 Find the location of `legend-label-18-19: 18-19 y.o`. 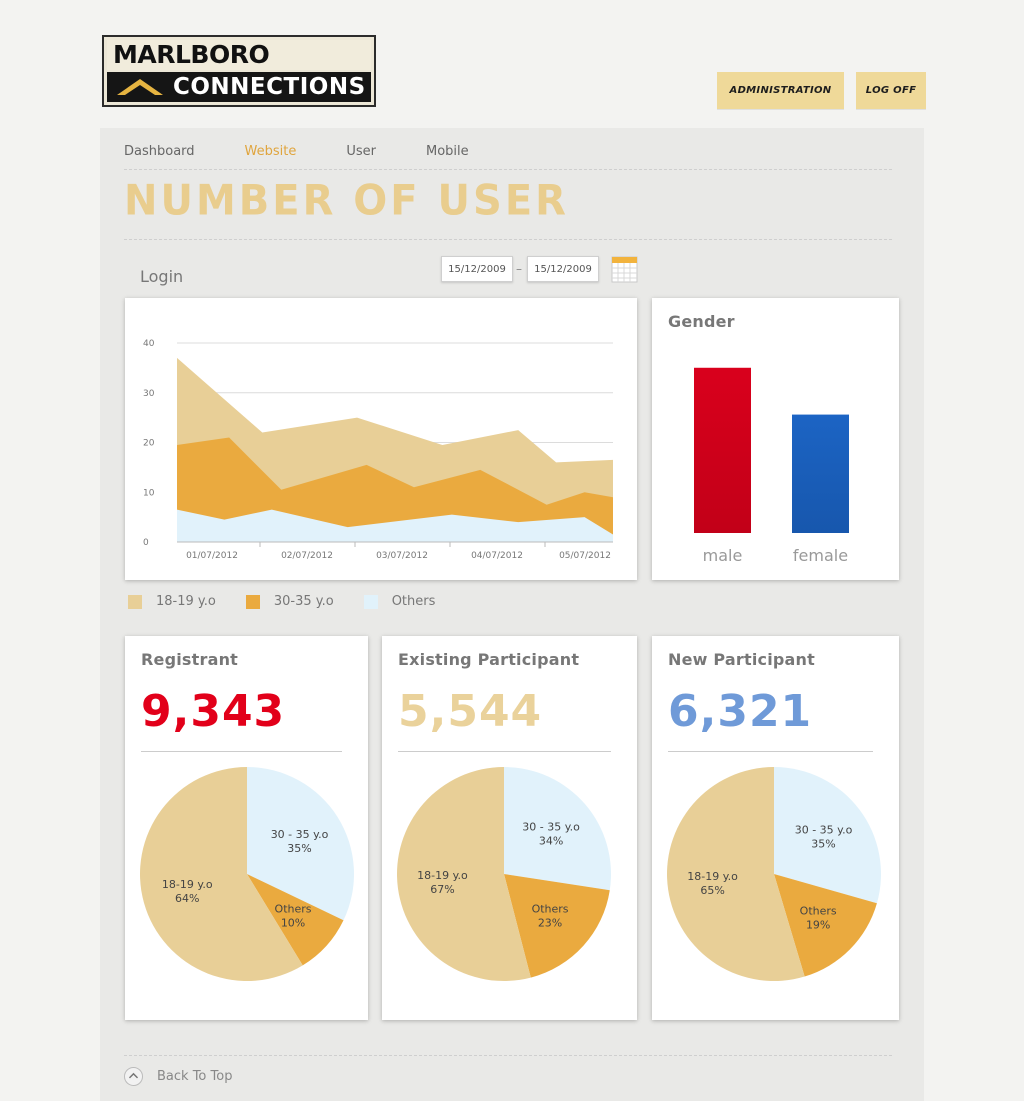

legend-label-18-19: 18-19 y.o is located at coordinates (186, 601).